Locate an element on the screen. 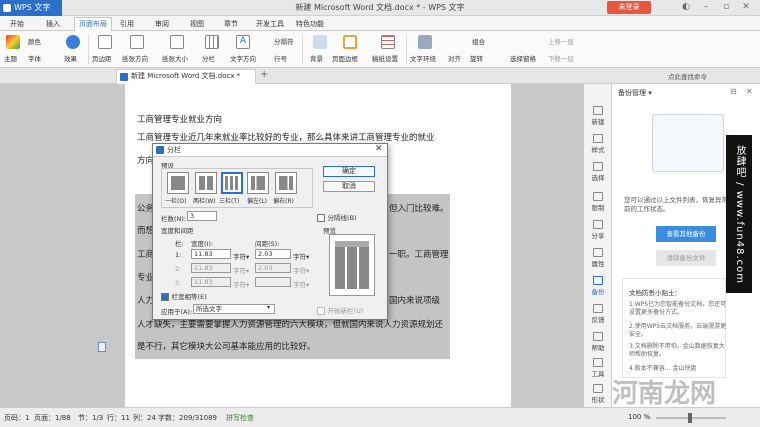  grid-paper-button: 稿纸设置 is located at coordinates (385, 58).